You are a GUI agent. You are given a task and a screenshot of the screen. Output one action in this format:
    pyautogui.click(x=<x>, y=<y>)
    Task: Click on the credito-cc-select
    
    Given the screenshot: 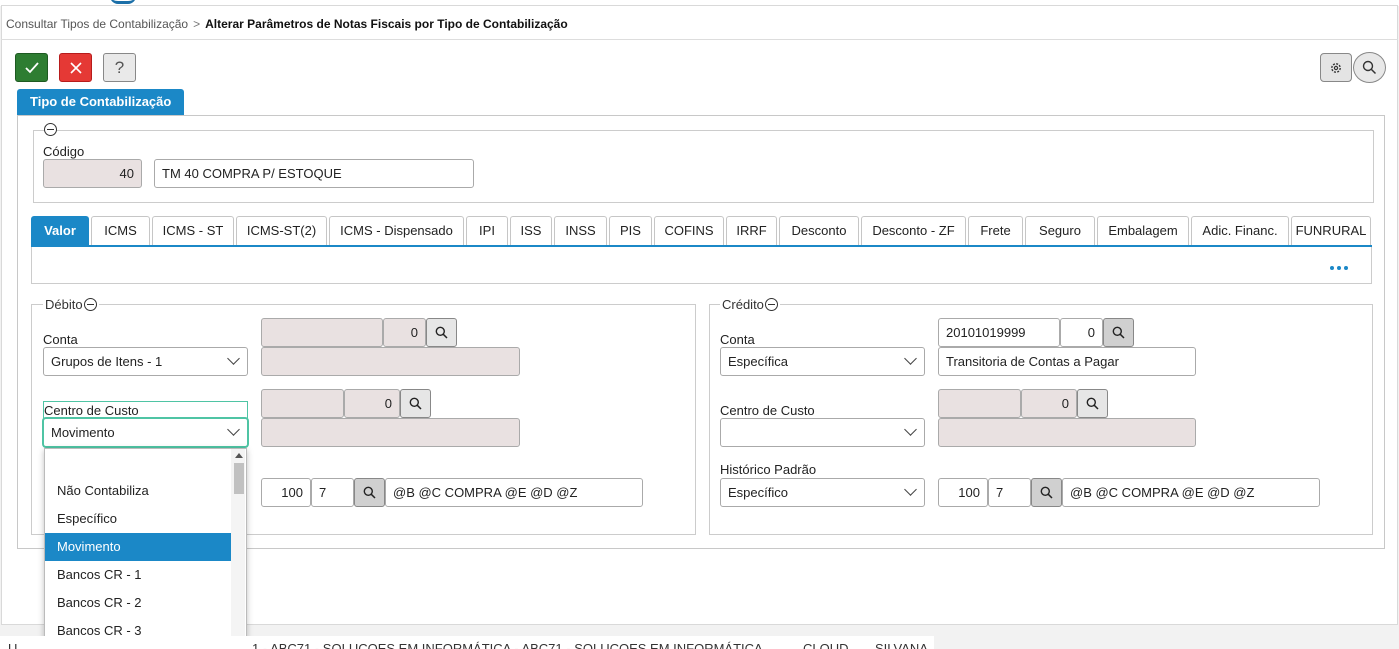 What is the action you would take?
    pyautogui.click(x=822, y=432)
    